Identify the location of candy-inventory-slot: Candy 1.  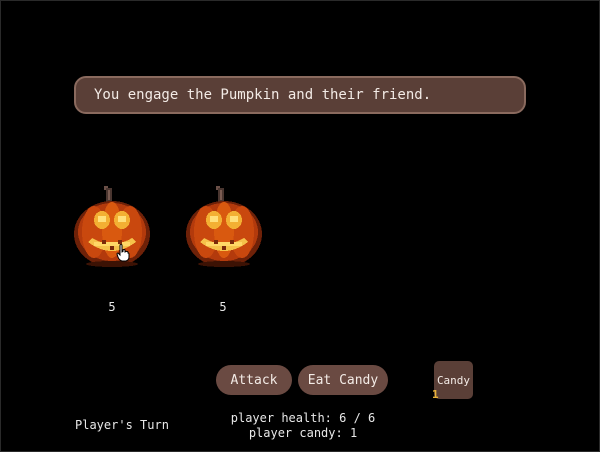
(452, 381).